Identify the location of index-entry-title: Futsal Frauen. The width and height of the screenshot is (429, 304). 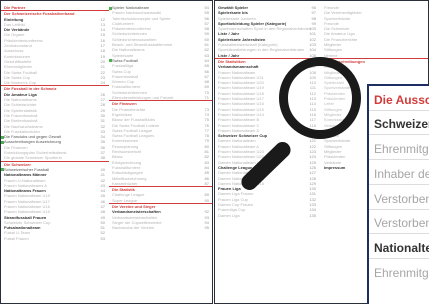
(16, 238).